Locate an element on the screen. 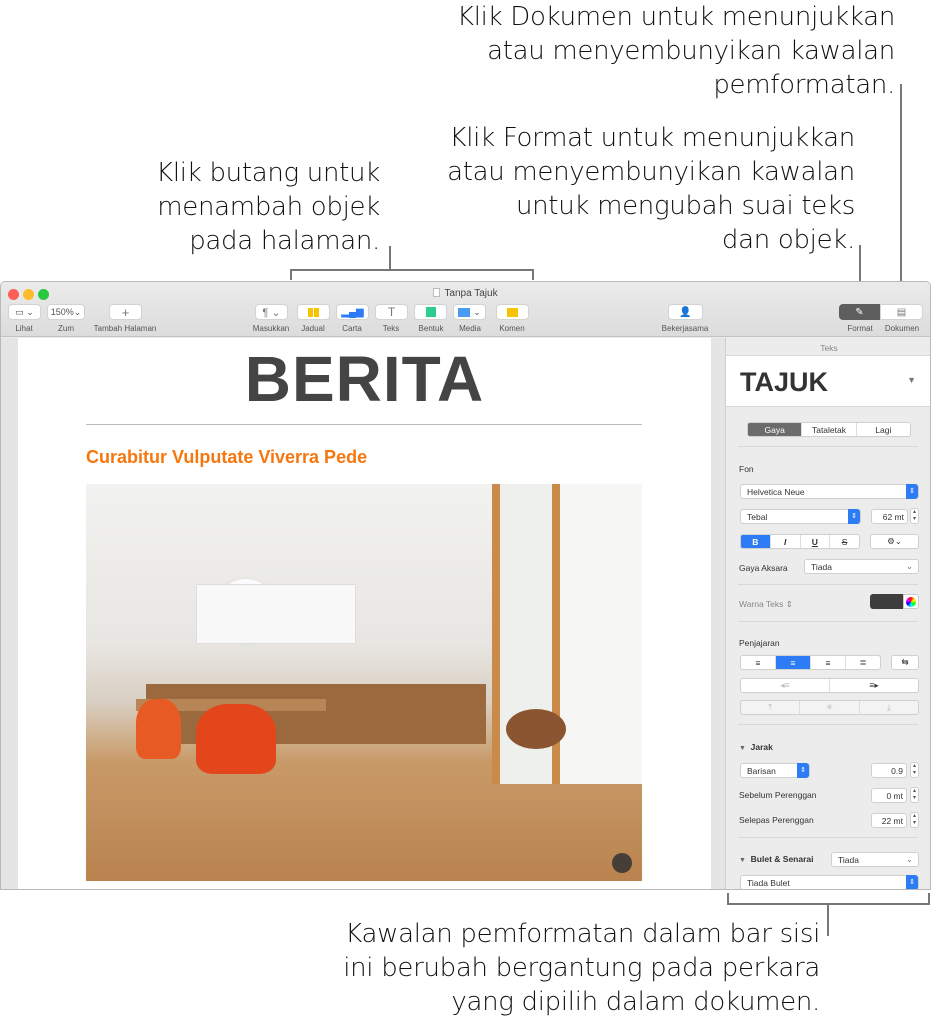 The image size is (931, 1024). indent-buttons: ◂≡ ≡▸ is located at coordinates (829, 685).